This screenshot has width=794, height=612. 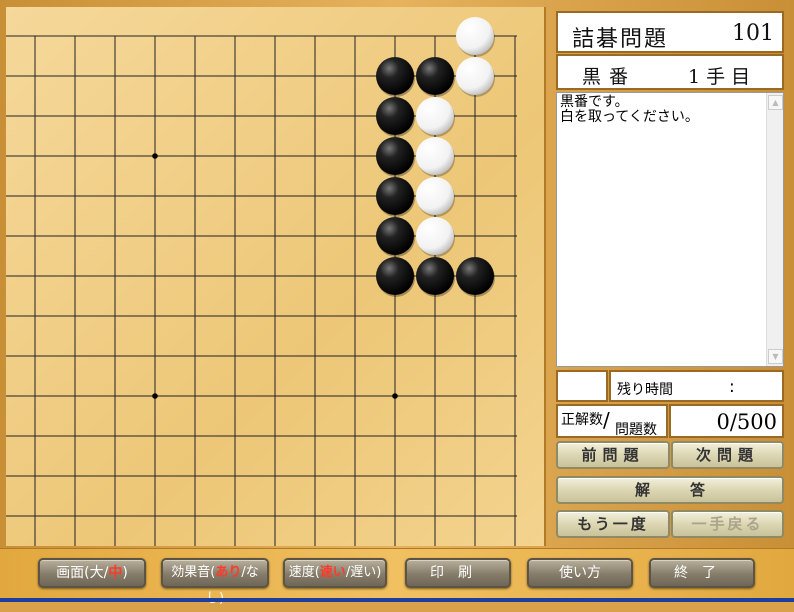 I want to click on turn-move: 1手目, so click(x=722, y=77).